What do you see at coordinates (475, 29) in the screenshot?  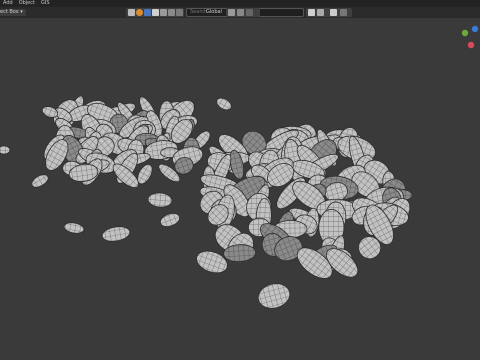 I see `gizmo-z-axis` at bounding box center [475, 29].